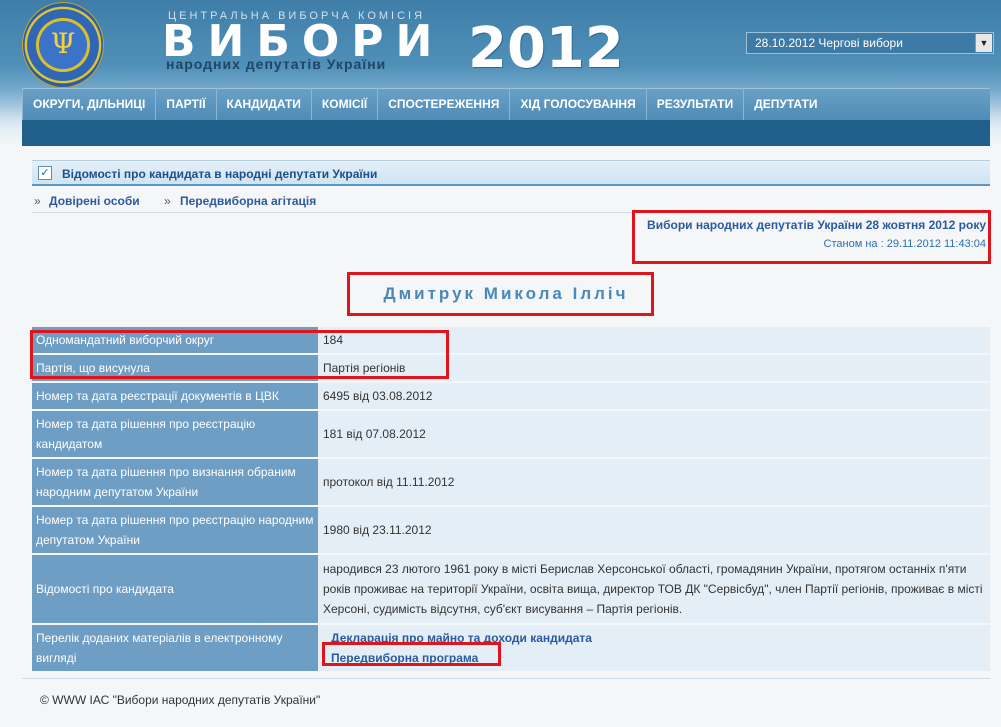  I want to click on link-dovireni-osoby: Довірені особи, so click(94, 201).